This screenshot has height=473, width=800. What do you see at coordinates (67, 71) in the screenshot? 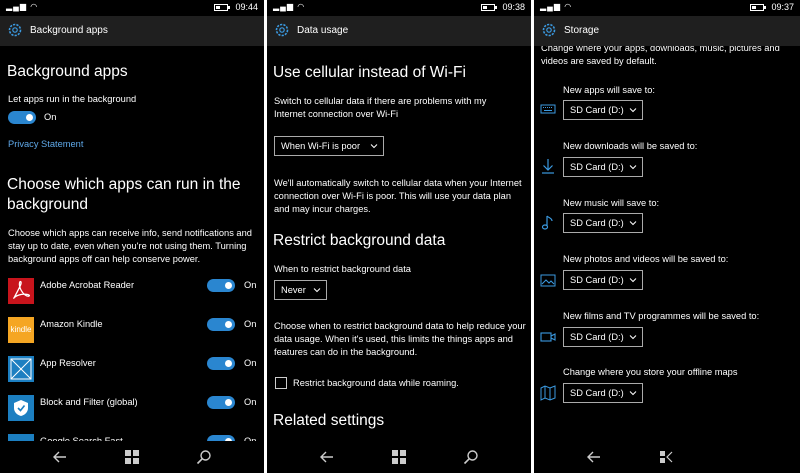
I see `page-title: Background apps` at bounding box center [67, 71].